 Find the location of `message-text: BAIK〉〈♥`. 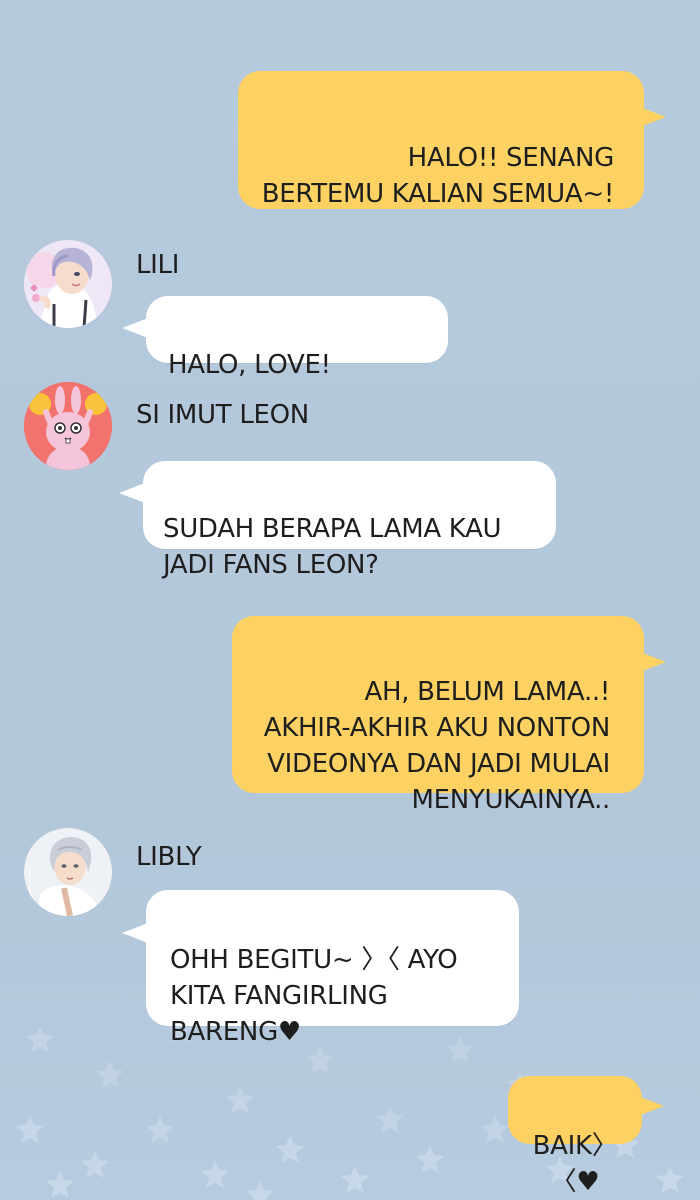

message-text: BAIK〉〈♥ is located at coordinates (575, 1164).